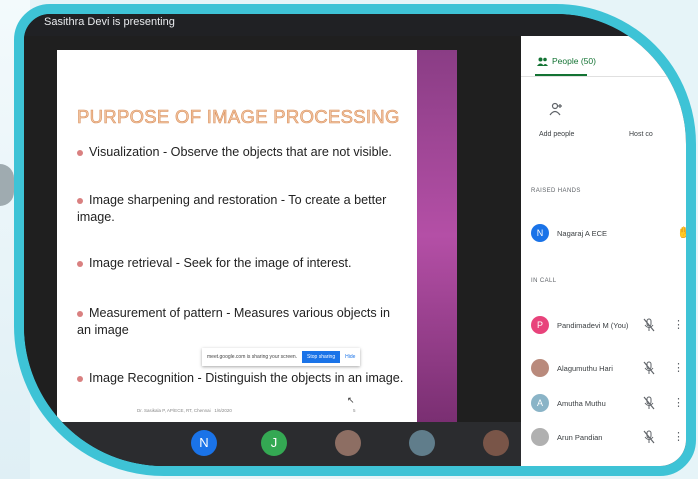 The image size is (698, 479). Describe the element at coordinates (593, 325) in the screenshot. I see `participant-name: Pandimadevi M (You)` at that location.